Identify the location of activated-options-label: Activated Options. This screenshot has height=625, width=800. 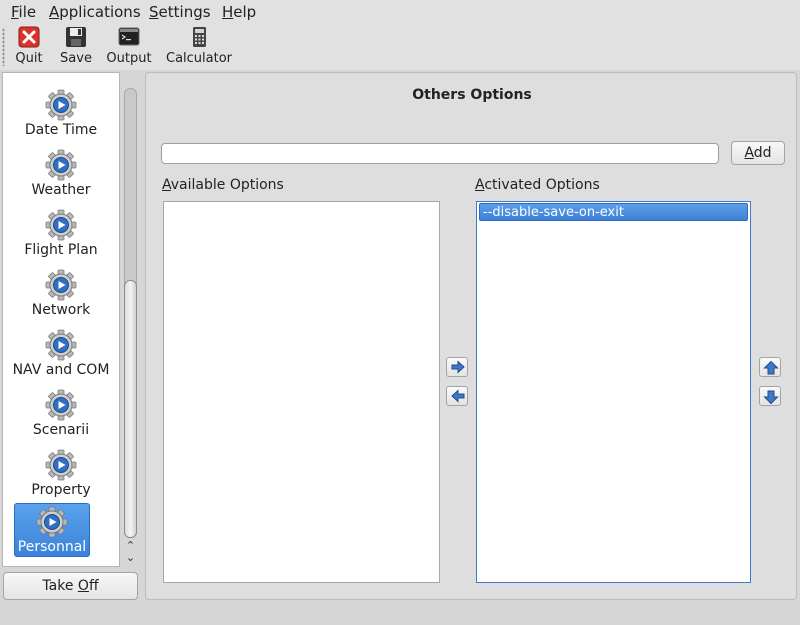
(537, 185).